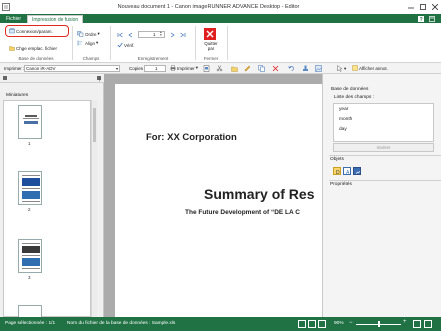 This screenshot has height=331, width=441. What do you see at coordinates (5, 78) in the screenshot?
I see `pane-toggle-icon` at bounding box center [5, 78].